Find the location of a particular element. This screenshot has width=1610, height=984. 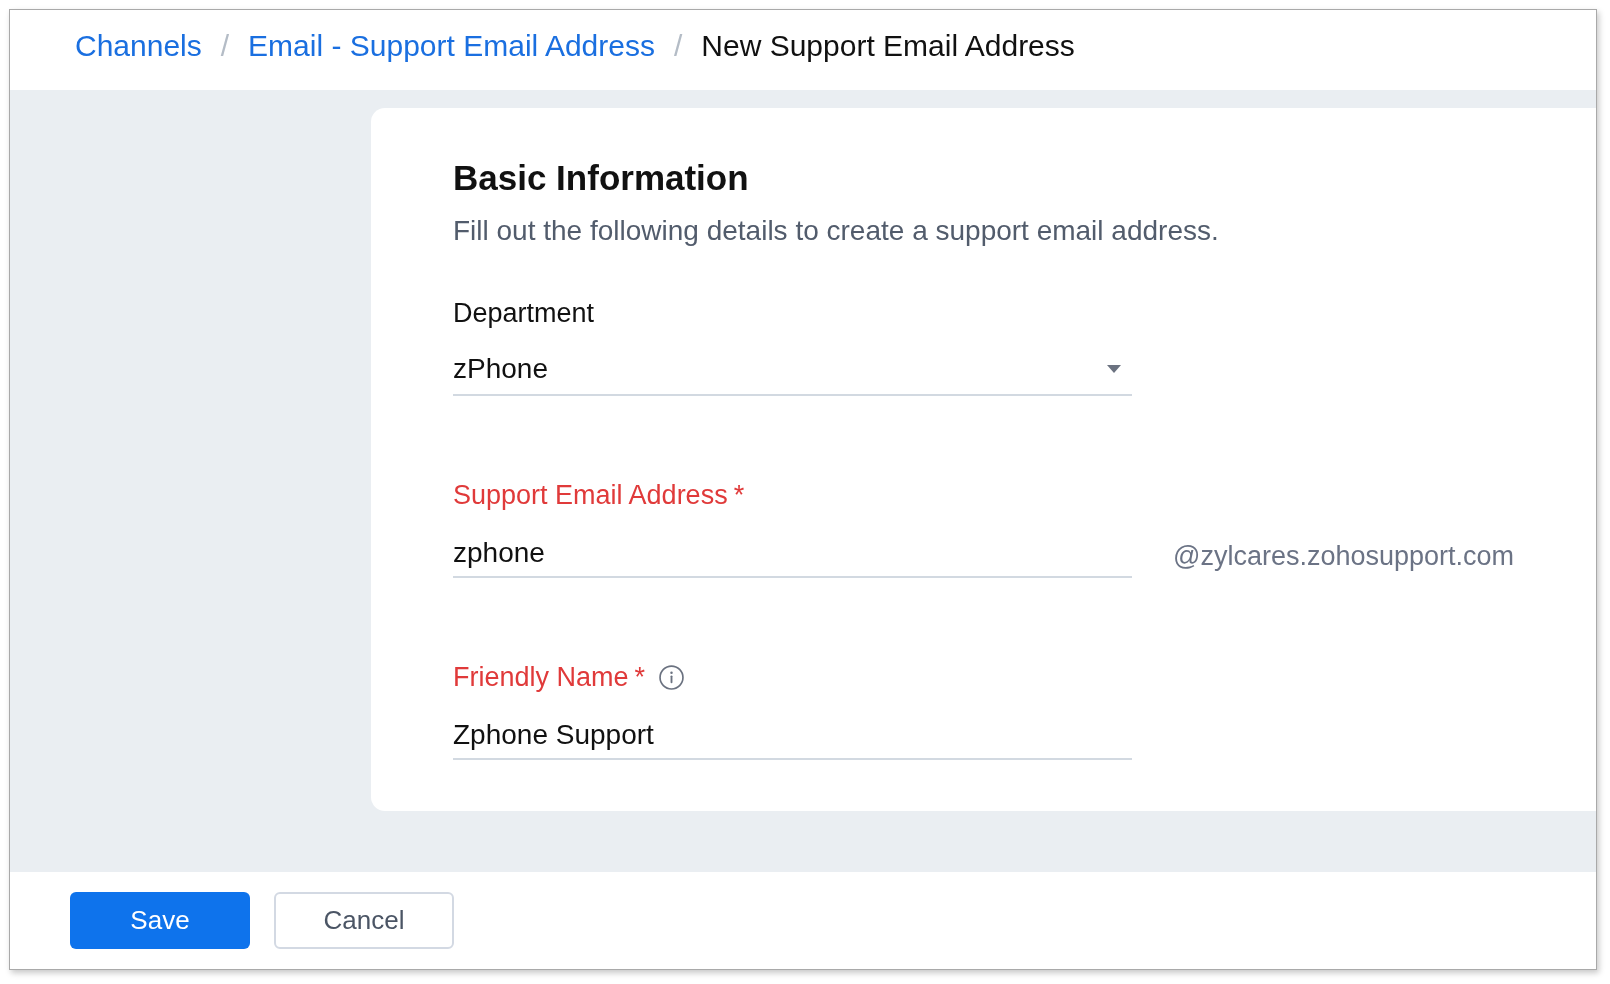

info-icon is located at coordinates (672, 677).